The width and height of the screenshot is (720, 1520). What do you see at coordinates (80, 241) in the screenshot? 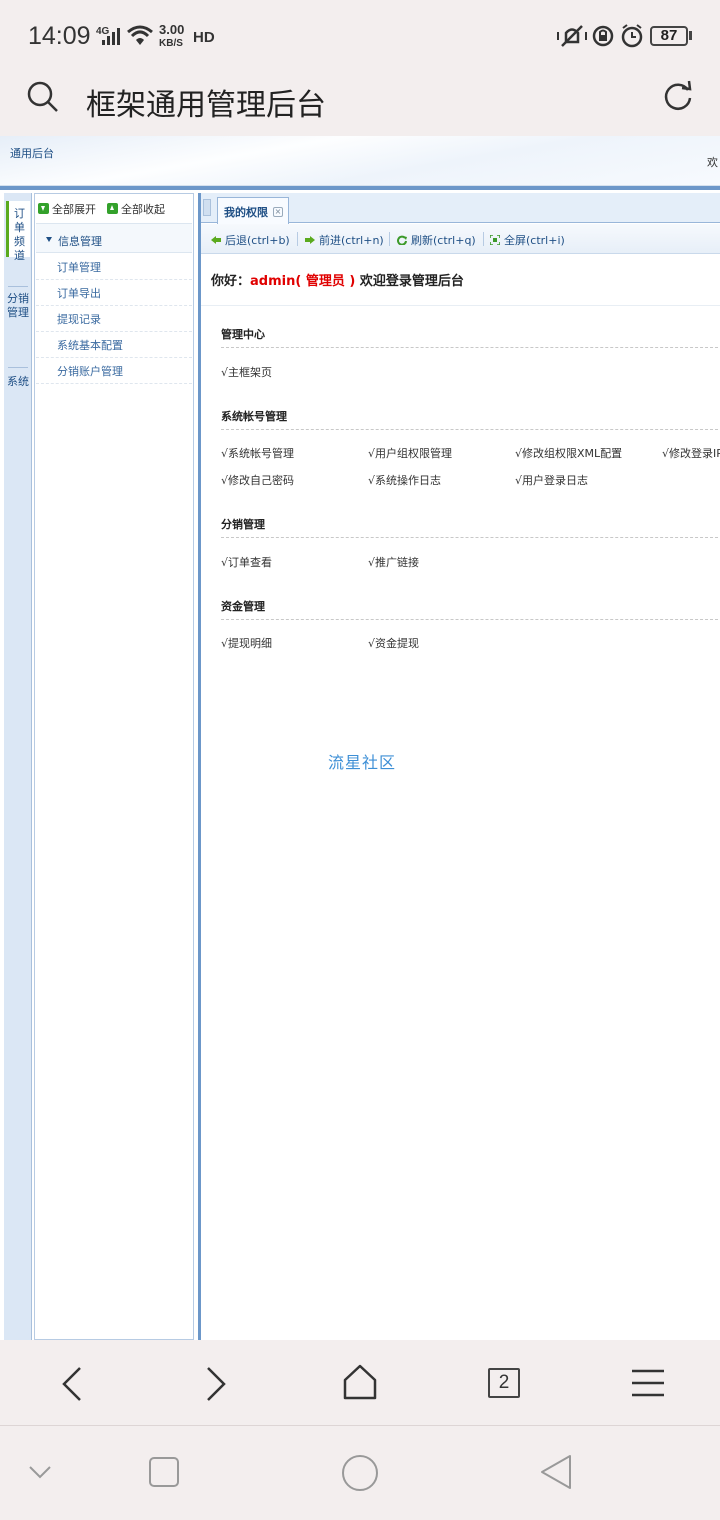
I see `tree-group-label: 信息管理` at bounding box center [80, 241].